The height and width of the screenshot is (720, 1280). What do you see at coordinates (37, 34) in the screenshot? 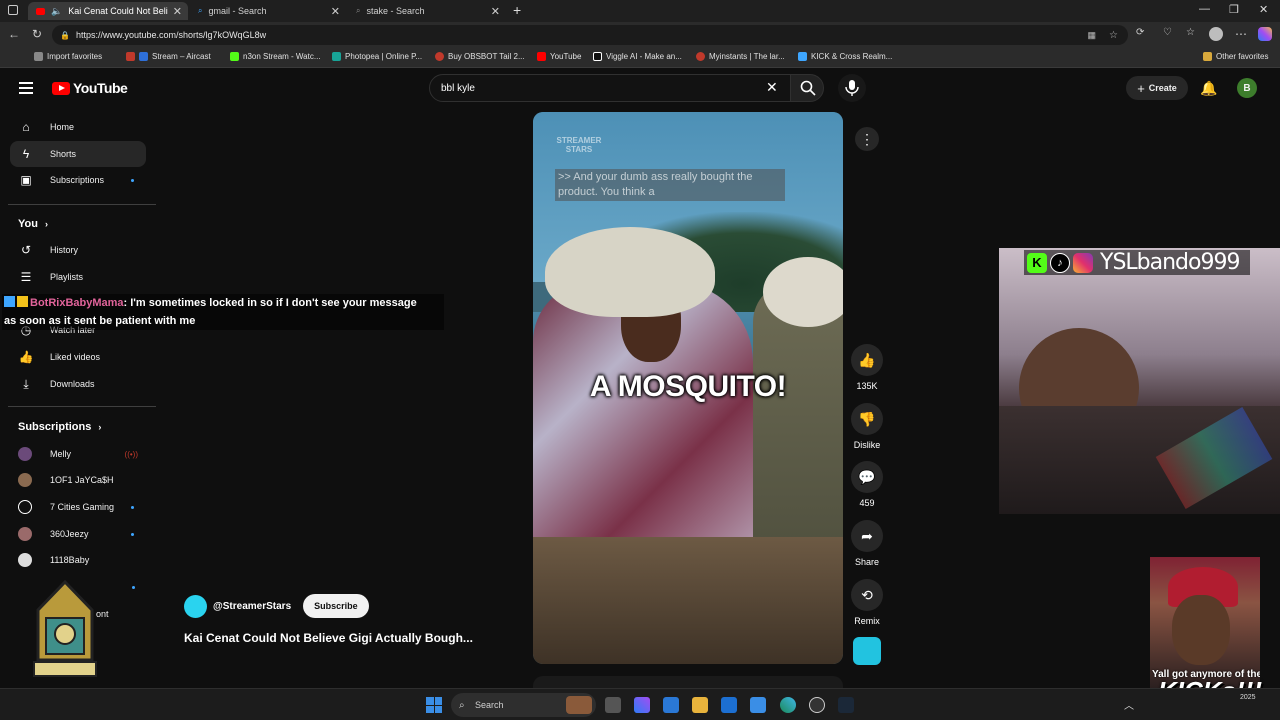
I see `refresh-button: ↻` at bounding box center [37, 34].